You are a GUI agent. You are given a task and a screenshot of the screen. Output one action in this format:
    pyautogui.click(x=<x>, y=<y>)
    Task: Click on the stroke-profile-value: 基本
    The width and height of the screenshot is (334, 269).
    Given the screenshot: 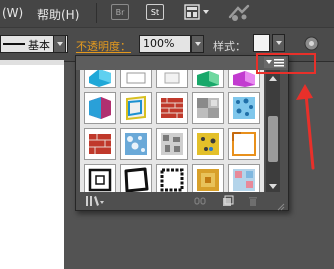 What is the action you would take?
    pyautogui.click(x=39, y=45)
    